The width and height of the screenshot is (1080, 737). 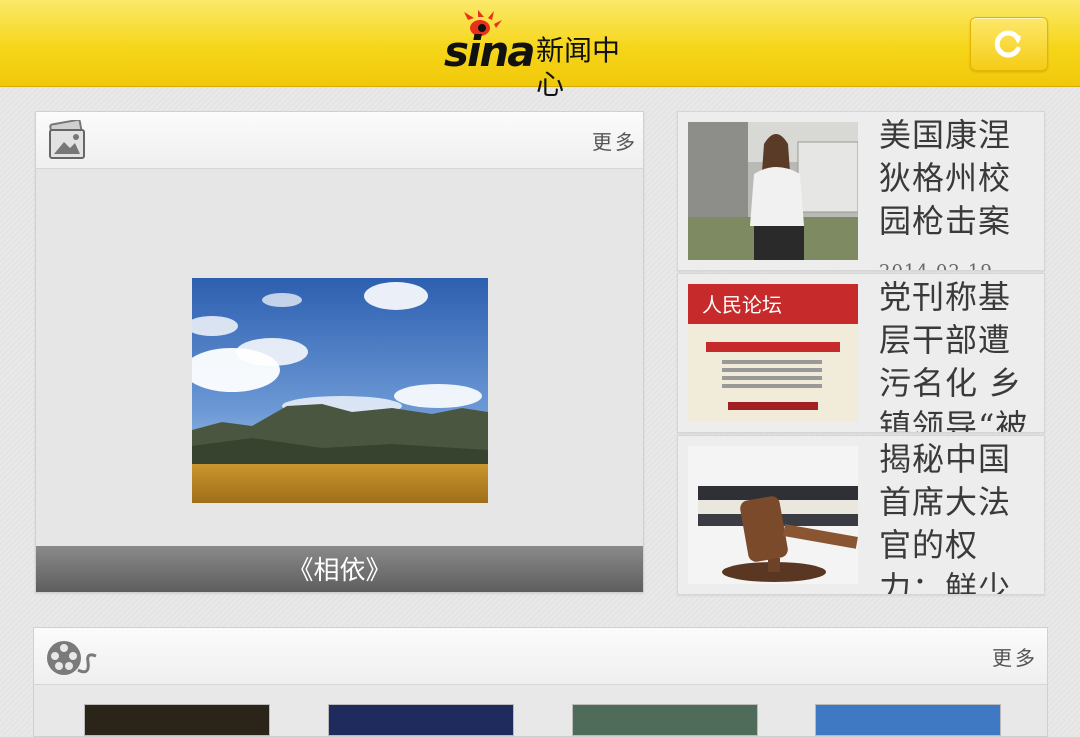 I want to click on news-item: 揭秘中国首席大法官的权力：鲜少审案多在协, so click(x=861, y=515).